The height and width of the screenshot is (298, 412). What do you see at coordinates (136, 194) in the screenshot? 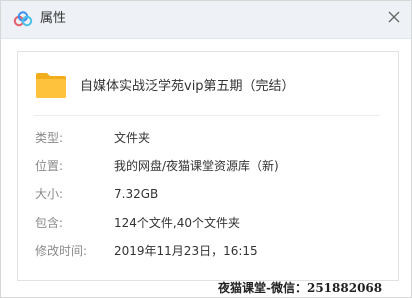
I see `size-value: 7.32GB` at bounding box center [136, 194].